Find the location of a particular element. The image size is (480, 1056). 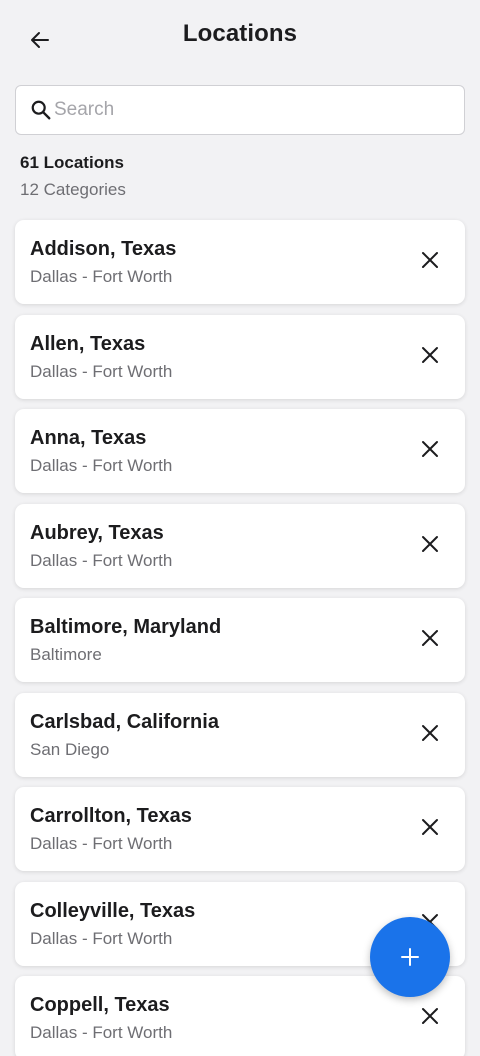

page-title: Locations is located at coordinates (240, 33).